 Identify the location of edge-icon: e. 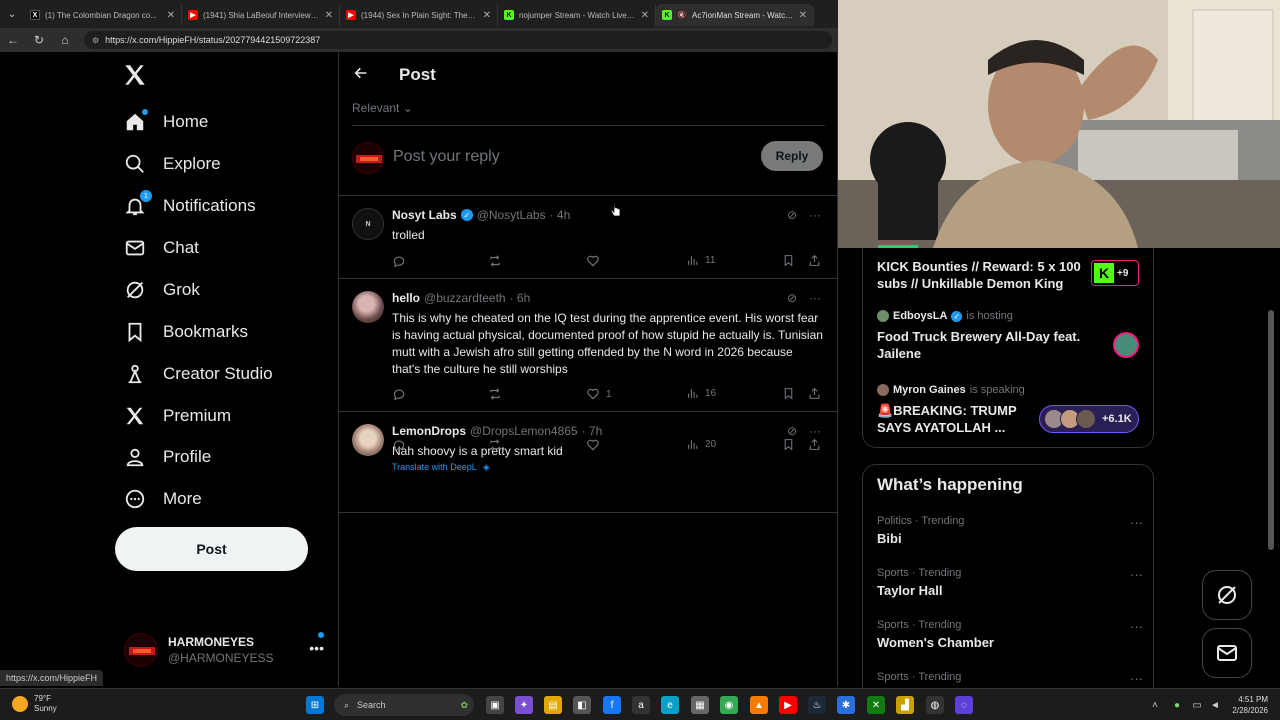
(670, 705).